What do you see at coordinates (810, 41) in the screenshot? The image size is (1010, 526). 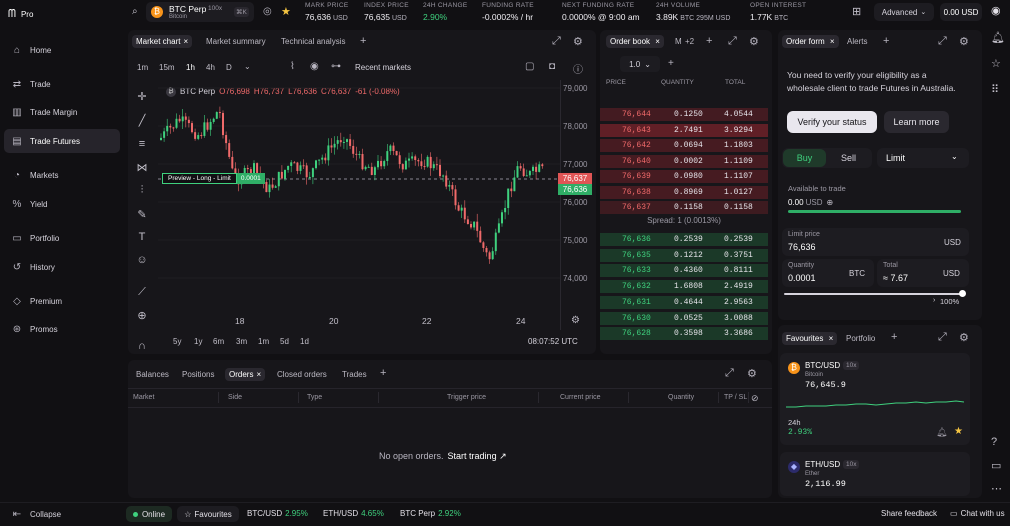 I see `tab-order-form: Order form ×` at bounding box center [810, 41].